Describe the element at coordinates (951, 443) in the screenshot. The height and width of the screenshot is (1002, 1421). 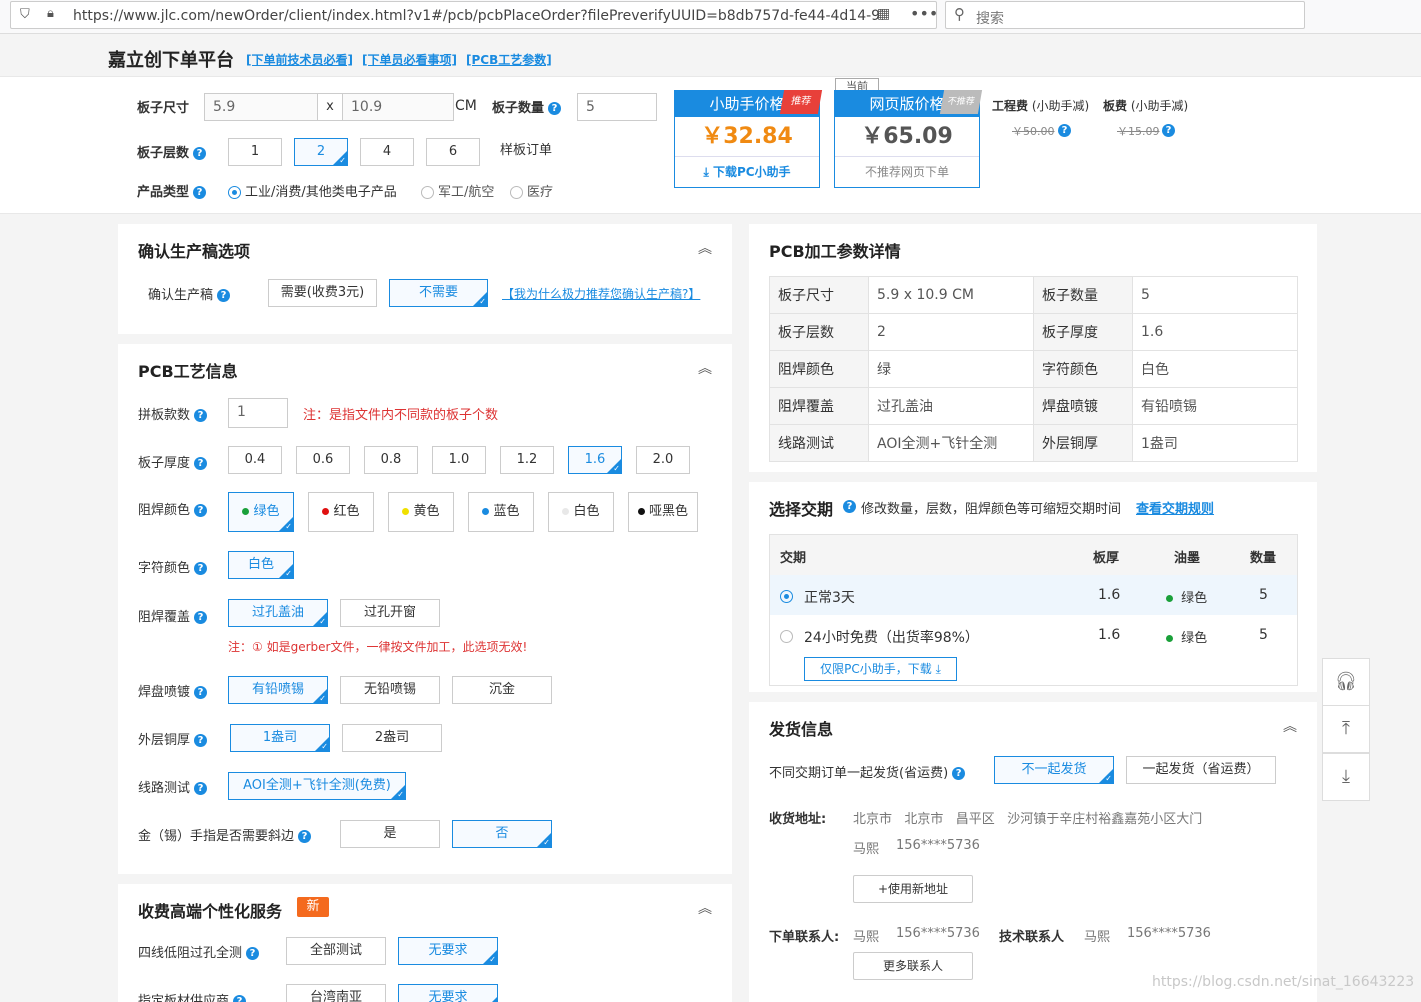
I see `table-value: AOI全测+飞针全测` at that location.